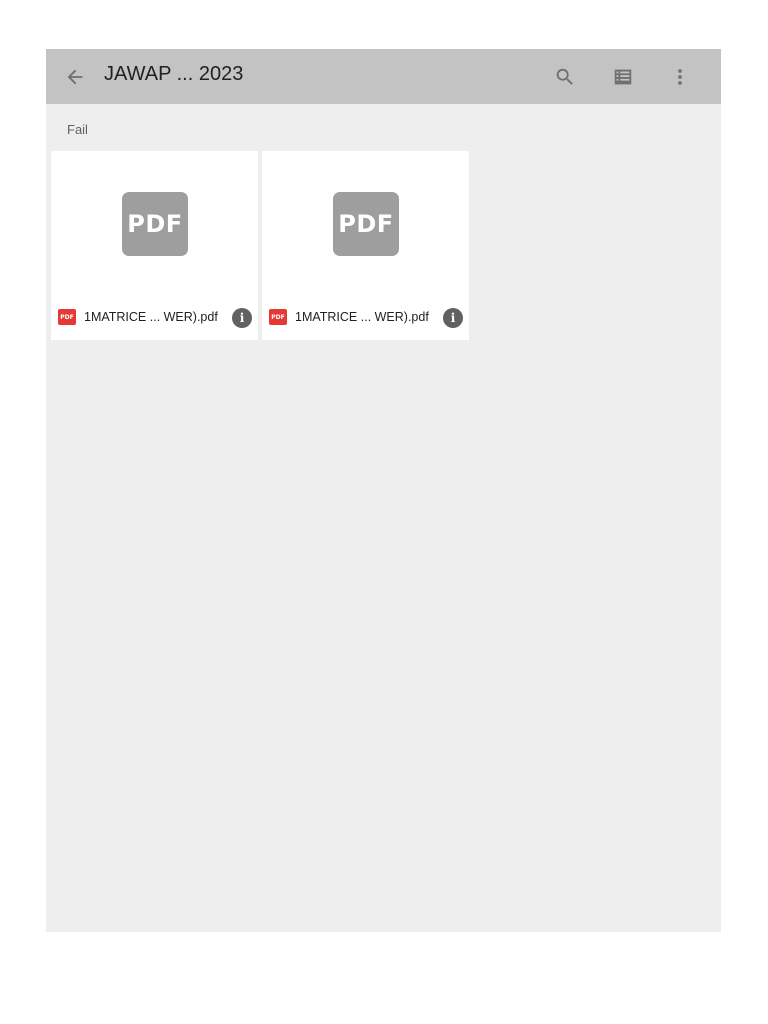 This screenshot has width=768, height=1024. I want to click on arrow-back-icon, so click(75, 77).